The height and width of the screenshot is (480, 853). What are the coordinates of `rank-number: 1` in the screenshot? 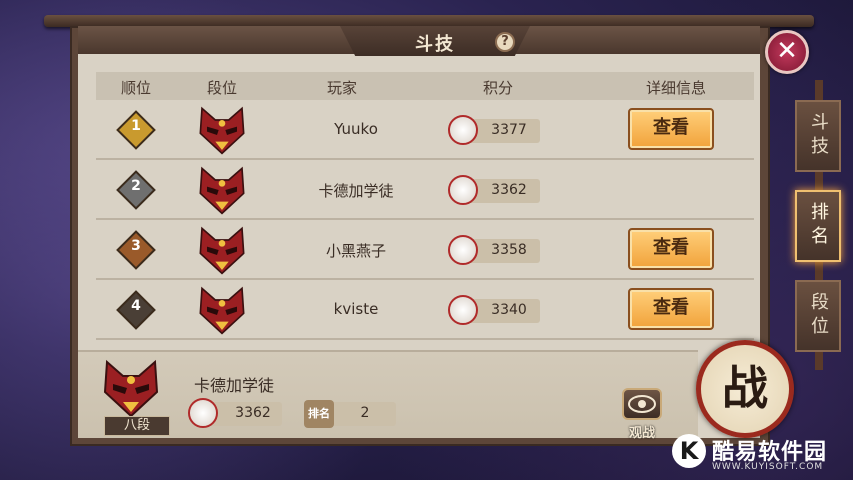 It's located at (136, 126).